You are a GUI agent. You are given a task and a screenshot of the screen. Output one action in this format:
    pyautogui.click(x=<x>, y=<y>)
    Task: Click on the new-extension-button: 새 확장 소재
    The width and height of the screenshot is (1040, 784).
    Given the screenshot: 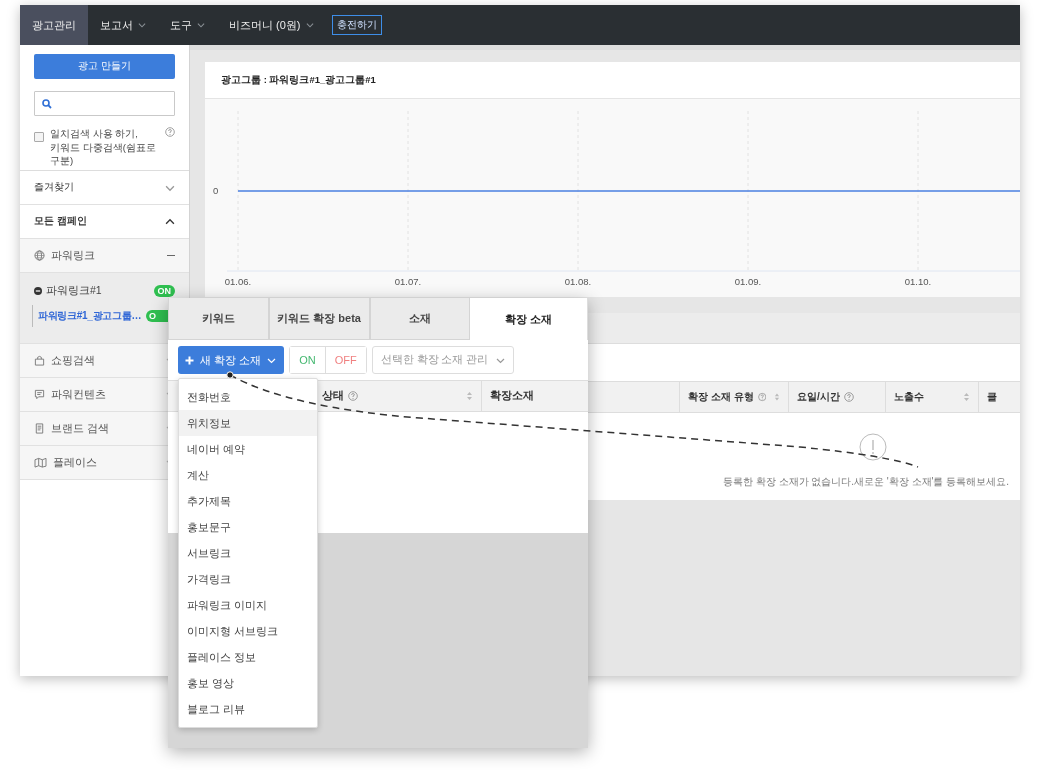 What is the action you would take?
    pyautogui.click(x=231, y=360)
    